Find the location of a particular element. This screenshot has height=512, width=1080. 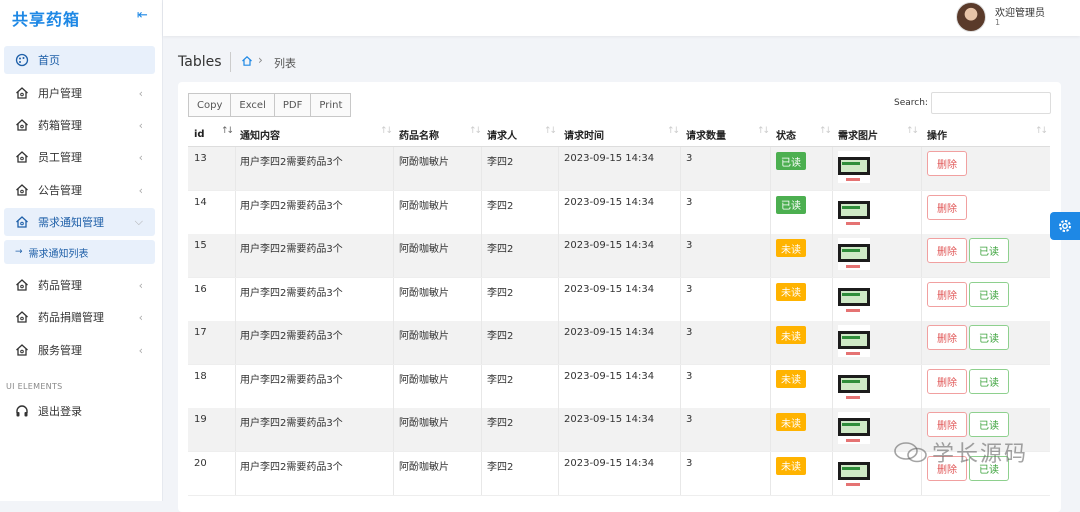

cell-qty: 3 is located at coordinates (689, 376).